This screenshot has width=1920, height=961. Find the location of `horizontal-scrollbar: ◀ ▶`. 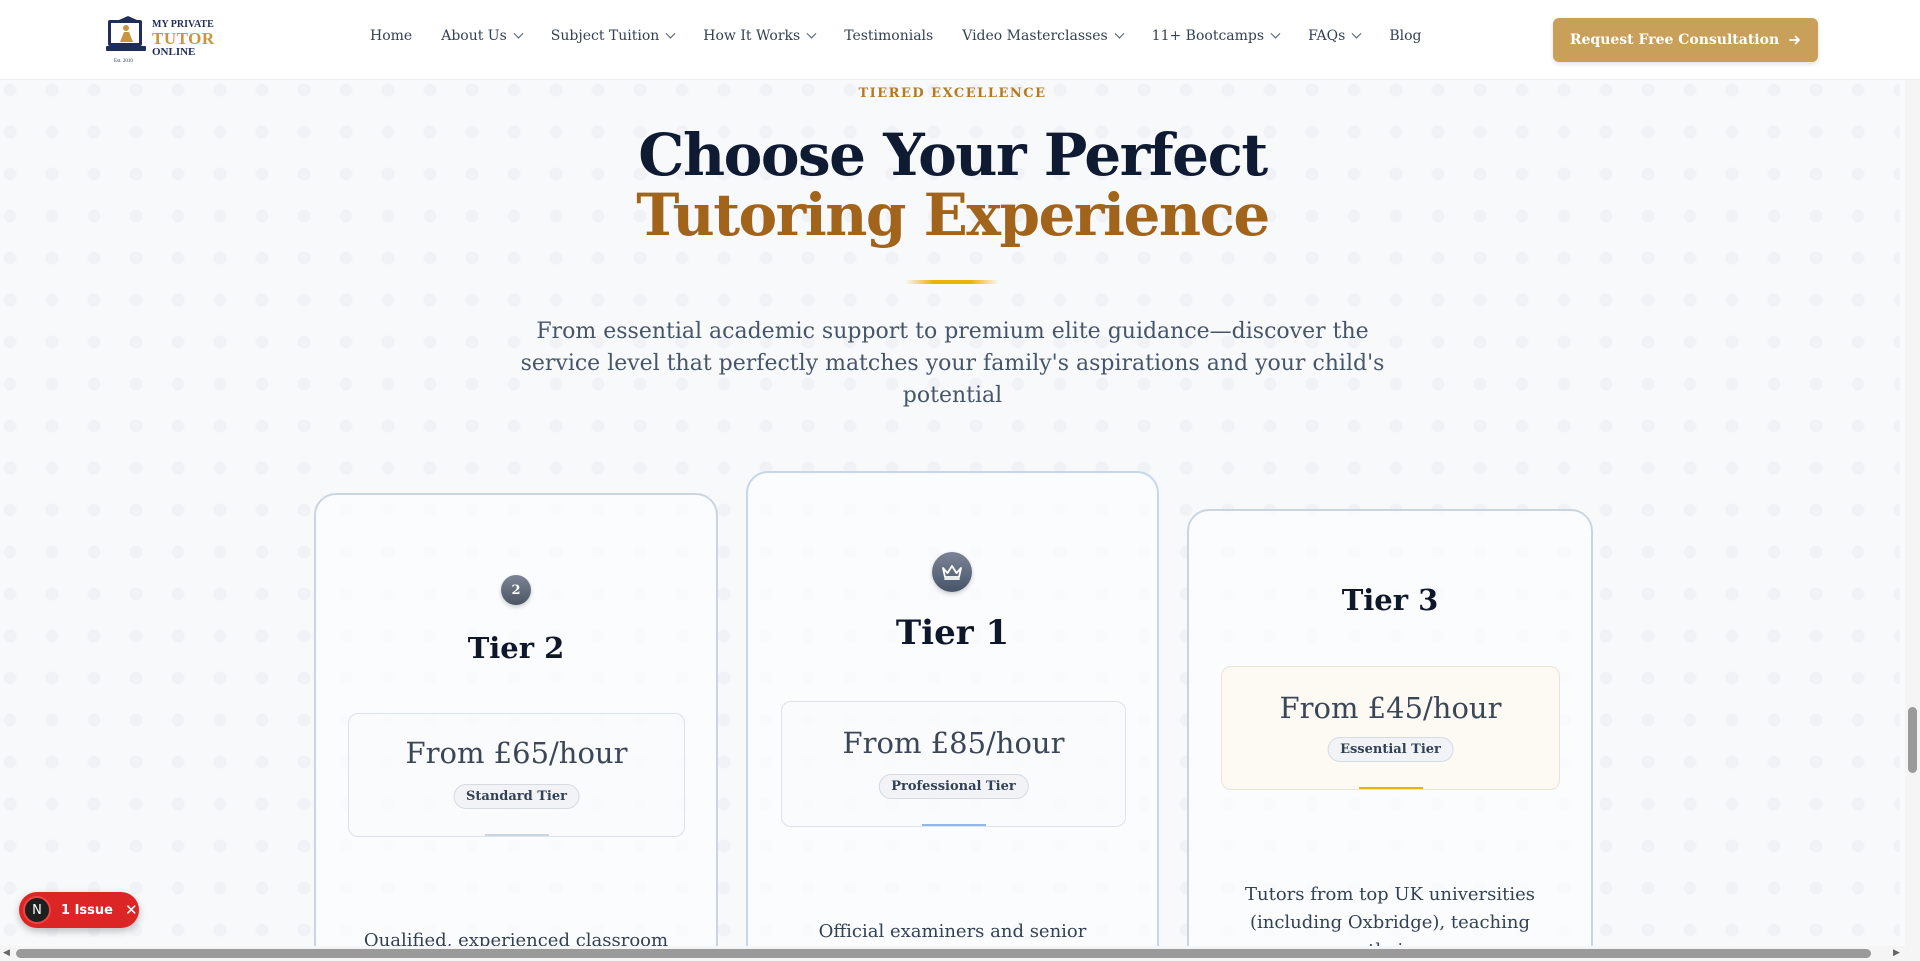

horizontal-scrollbar: ◀ ▶ is located at coordinates (960, 953).